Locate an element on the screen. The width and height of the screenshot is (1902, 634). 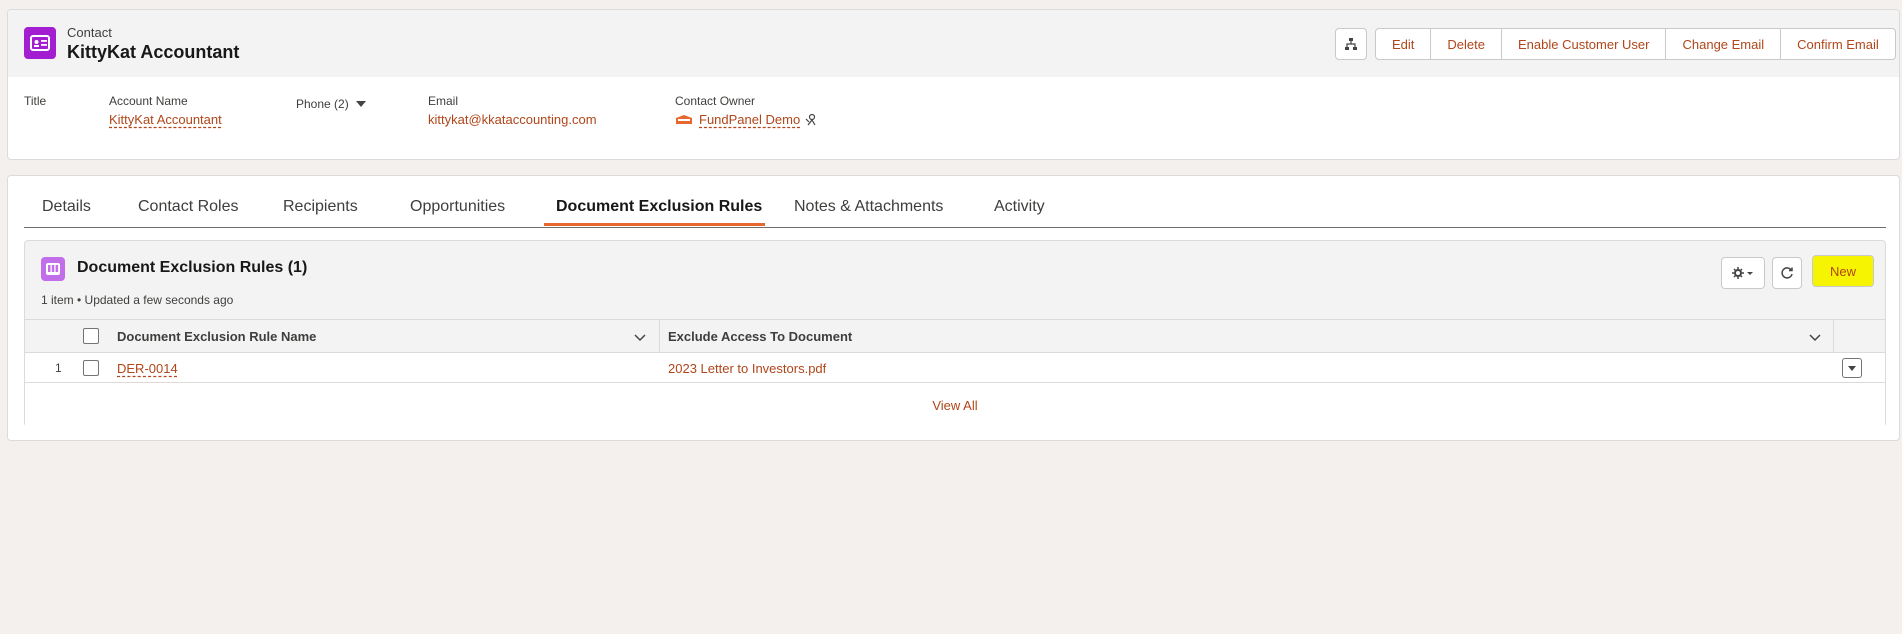
owner-avatar-icon is located at coordinates (684, 119).